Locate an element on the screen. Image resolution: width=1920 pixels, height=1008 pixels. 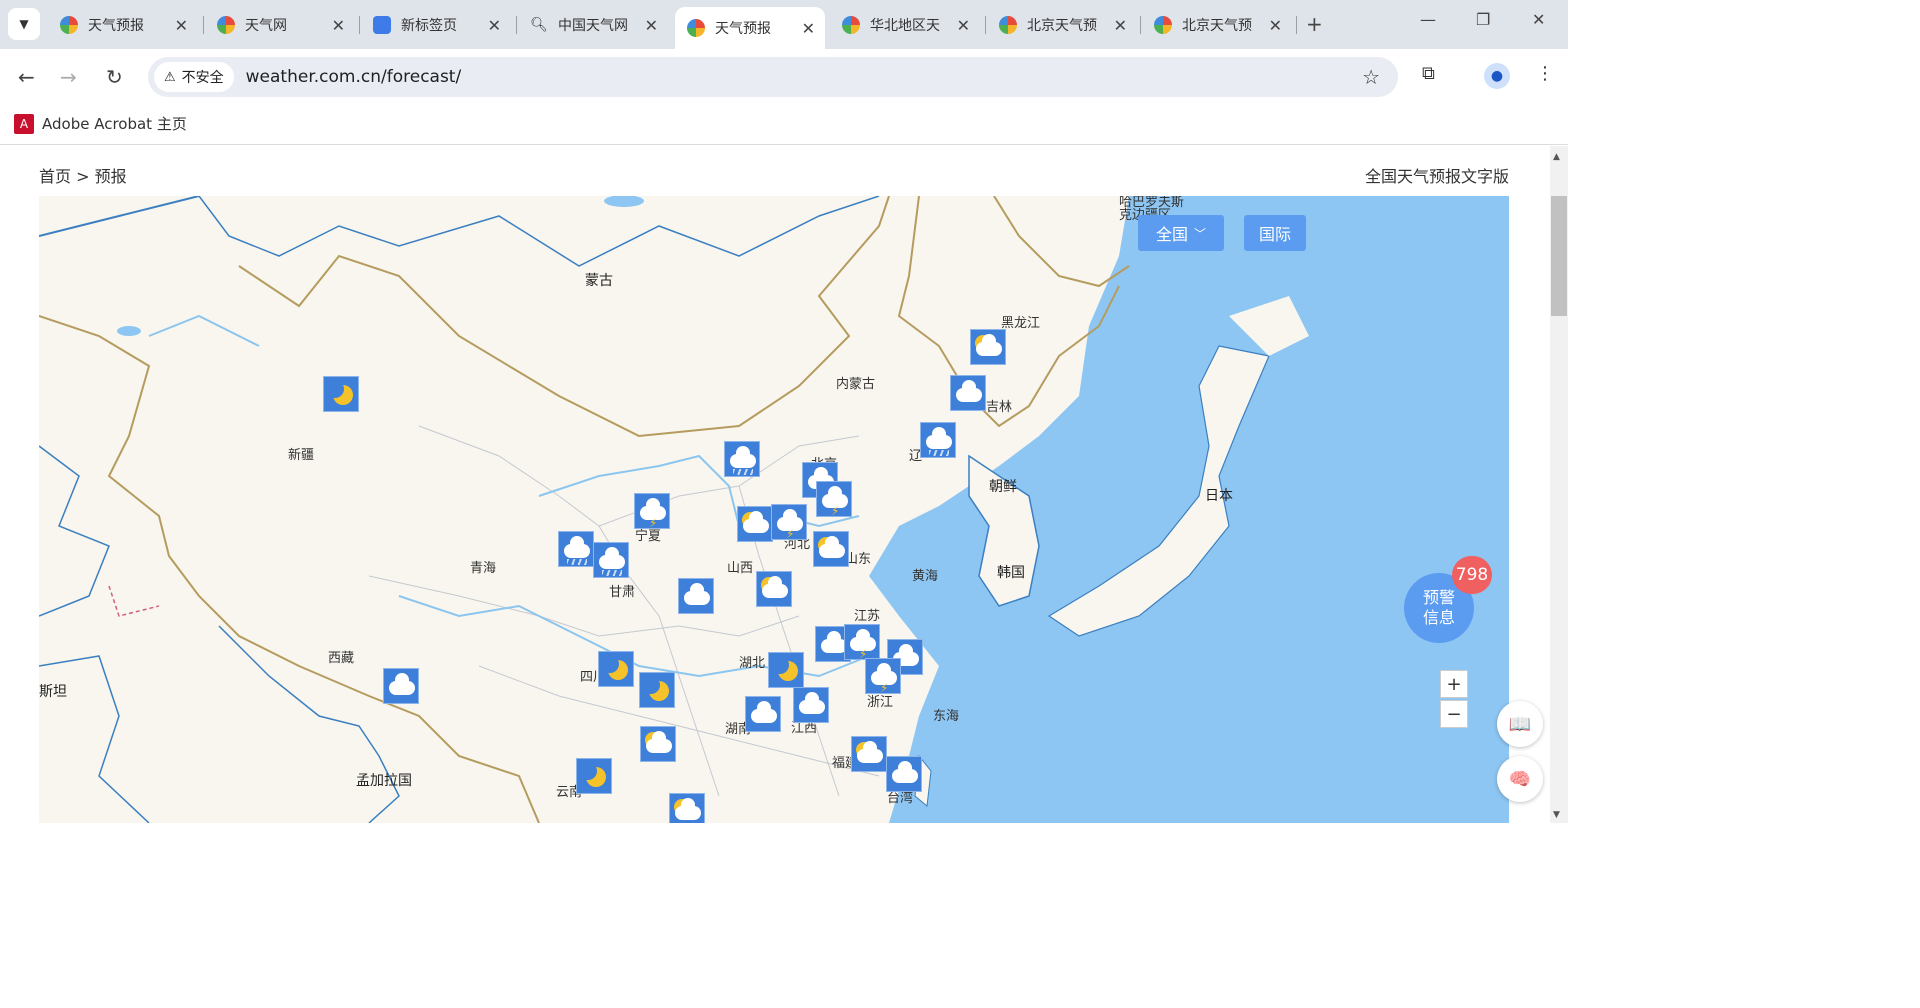
url-text: weather.com.cn/forecast/ is located at coordinates (354, 77).